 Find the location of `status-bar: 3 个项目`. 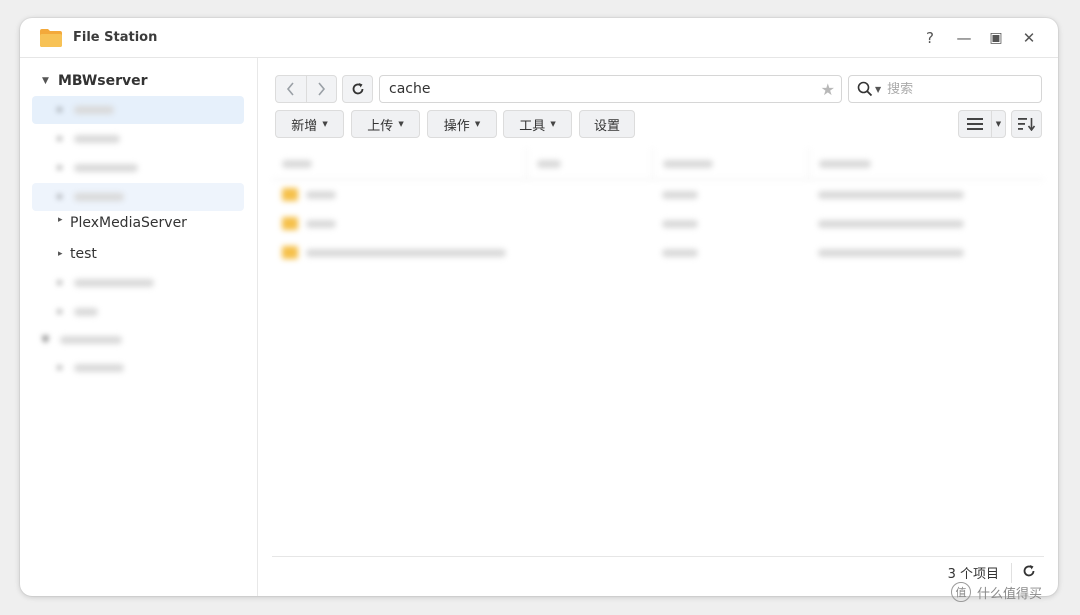

status-bar: 3 个项目 is located at coordinates (658, 572).